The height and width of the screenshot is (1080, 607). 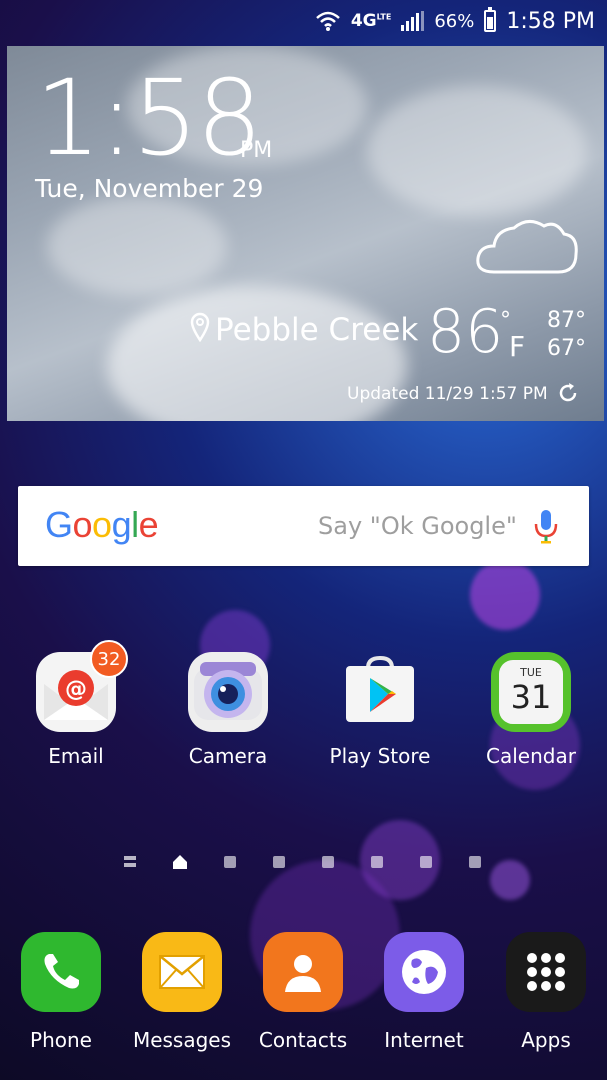 What do you see at coordinates (61, 1040) in the screenshot?
I see `app-label: Phone` at bounding box center [61, 1040].